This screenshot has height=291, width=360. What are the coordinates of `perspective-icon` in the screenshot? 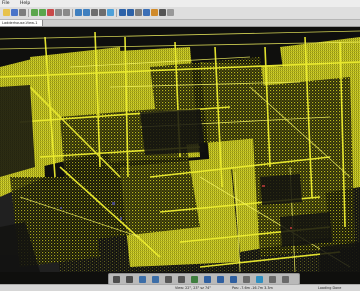 It's located at (246, 279).